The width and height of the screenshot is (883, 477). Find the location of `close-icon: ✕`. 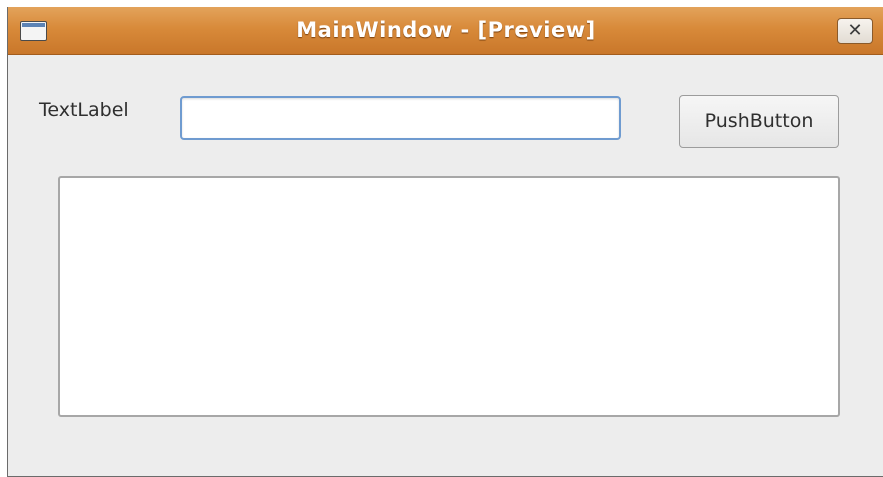

close-icon: ✕ is located at coordinates (855, 30).